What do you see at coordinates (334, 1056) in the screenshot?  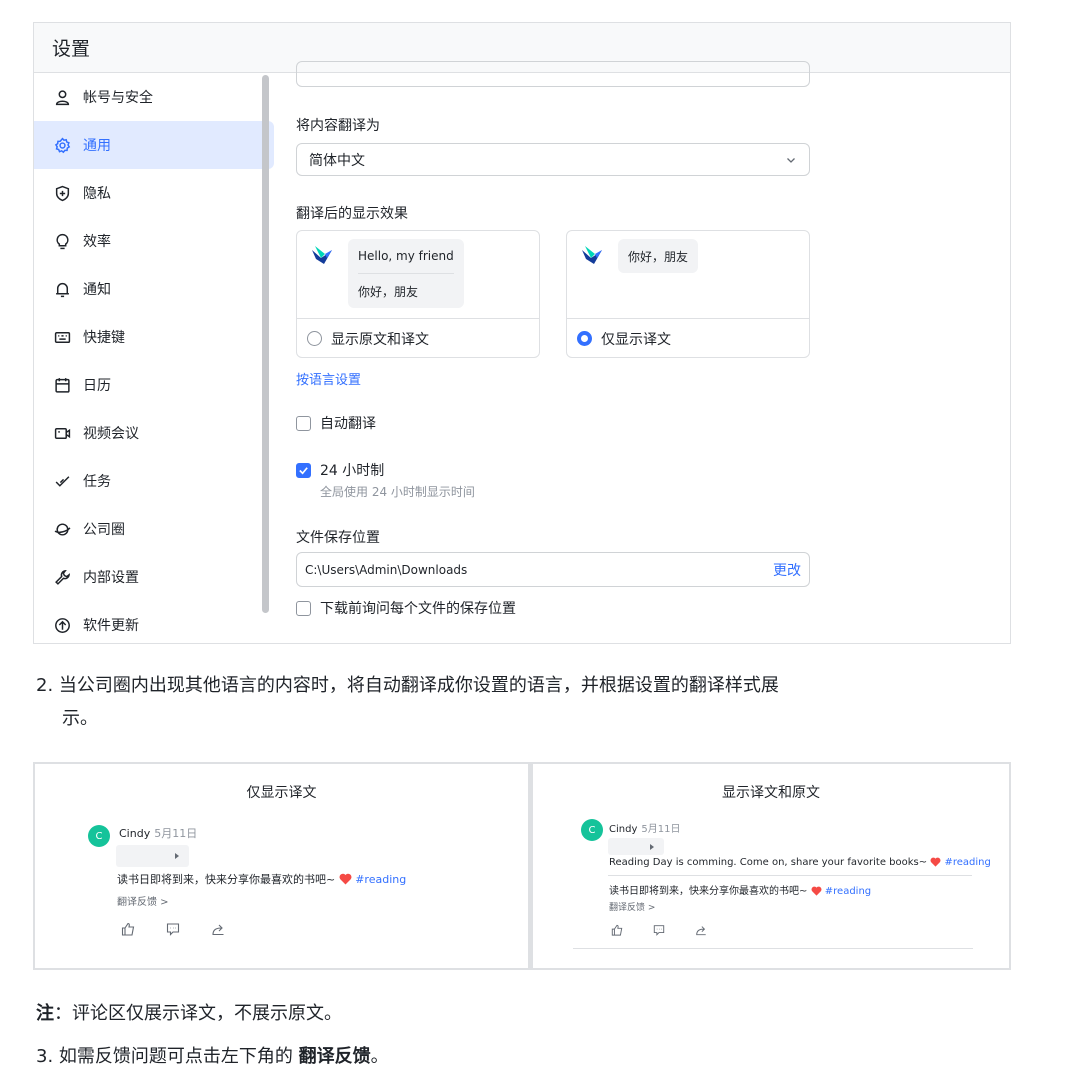 I see `step3-bold: 翻译反馈` at bounding box center [334, 1056].